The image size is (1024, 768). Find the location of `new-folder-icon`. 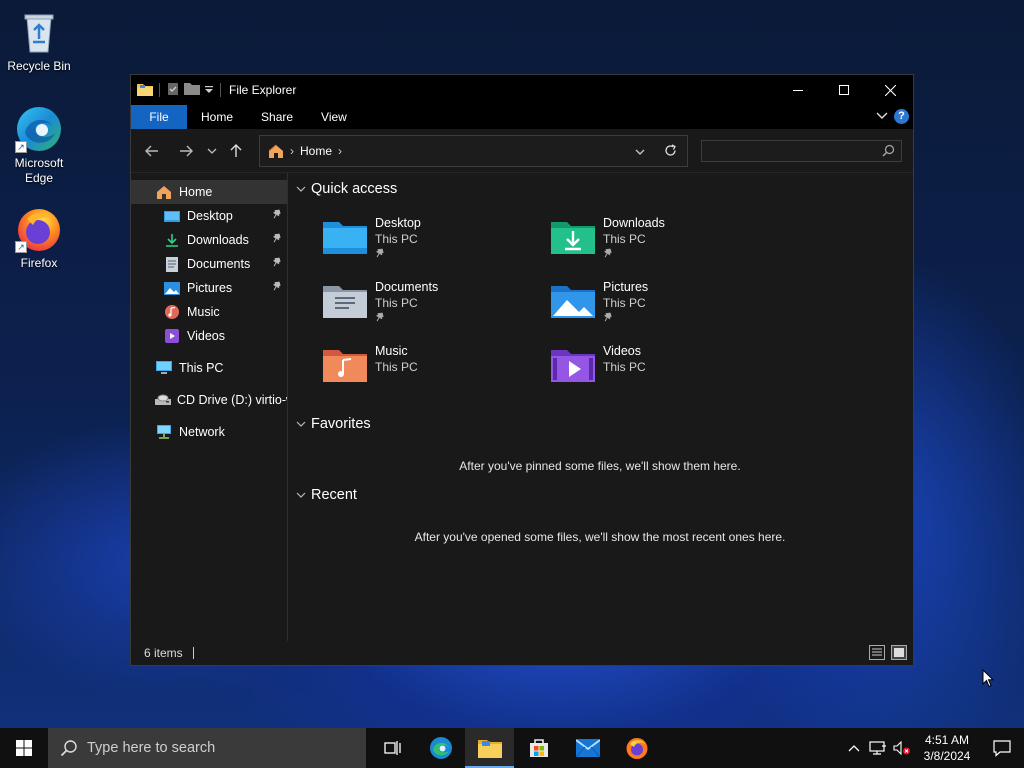

new-folder-icon is located at coordinates (192, 90).